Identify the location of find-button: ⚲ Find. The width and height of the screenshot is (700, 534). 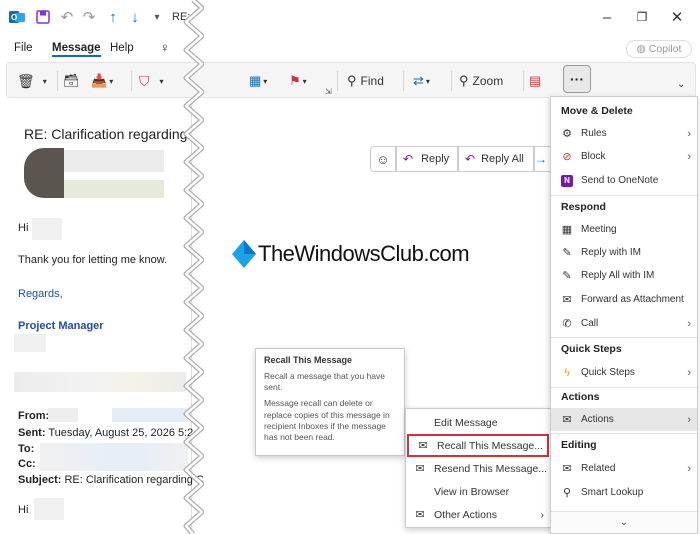
(365, 81).